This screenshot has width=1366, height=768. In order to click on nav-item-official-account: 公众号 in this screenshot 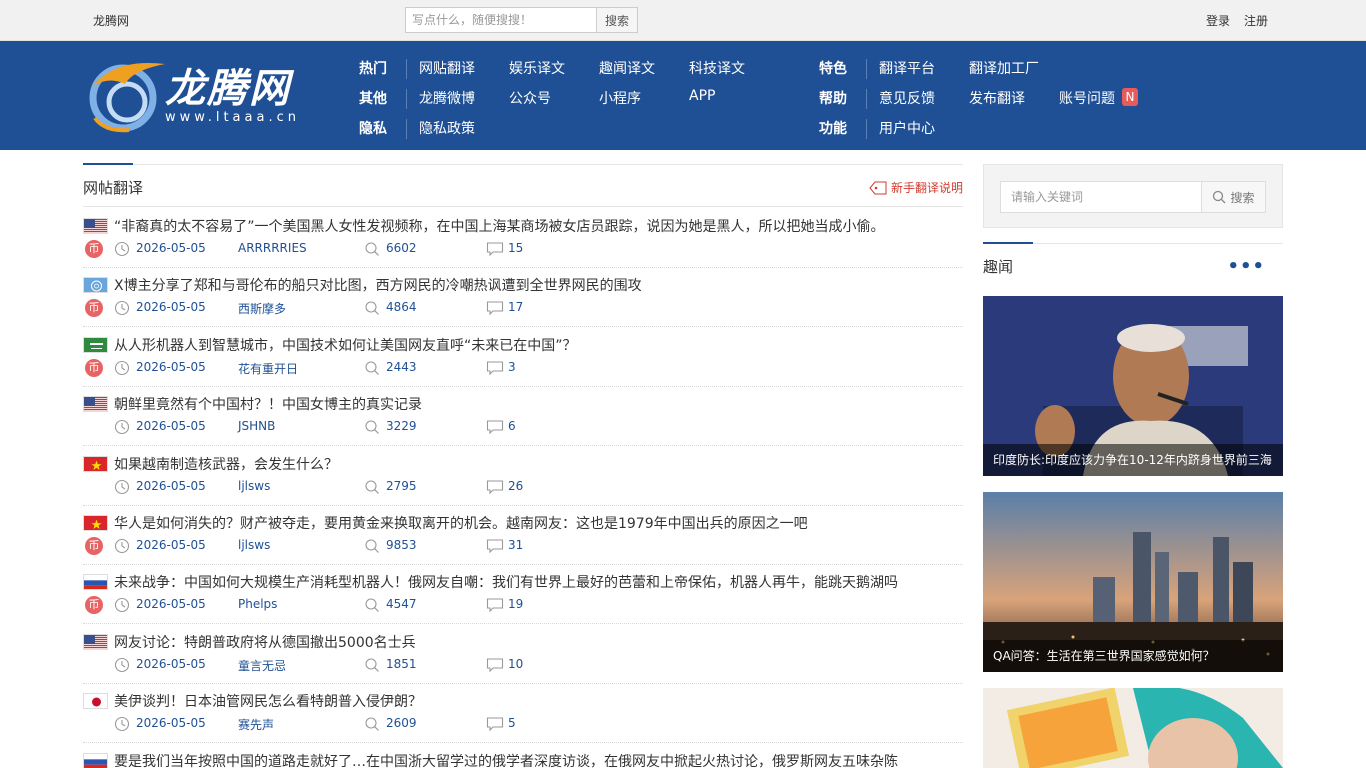, I will do `click(530, 98)`.